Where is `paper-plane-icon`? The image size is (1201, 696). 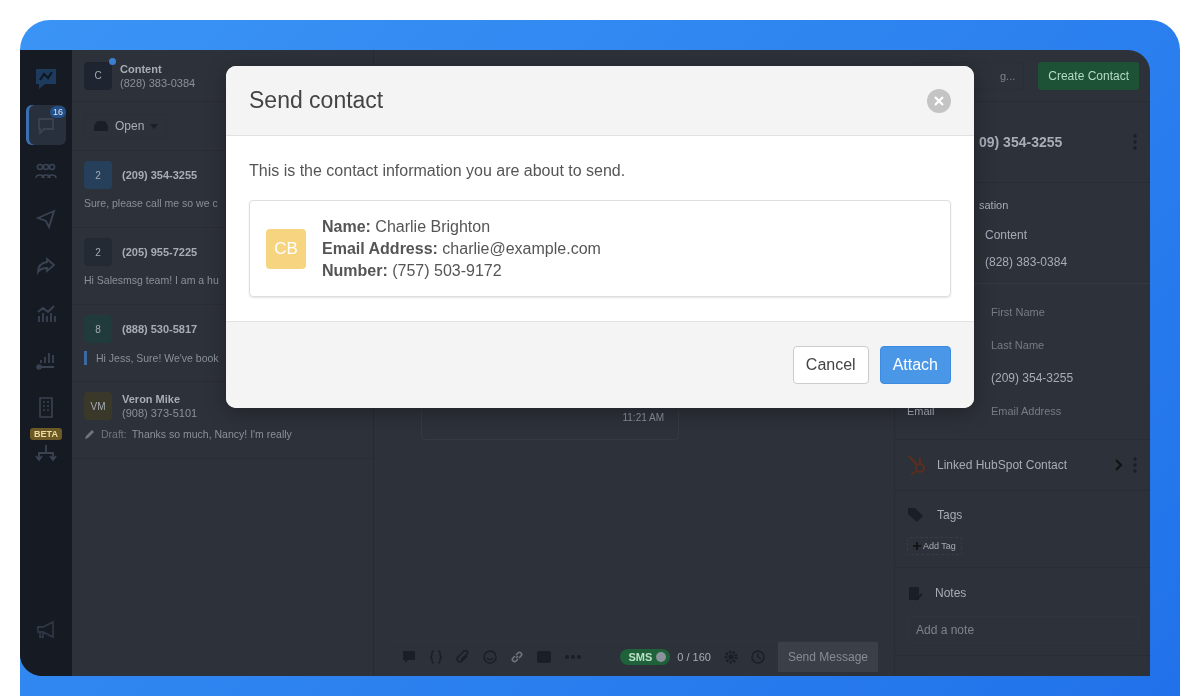 paper-plane-icon is located at coordinates (46, 219).